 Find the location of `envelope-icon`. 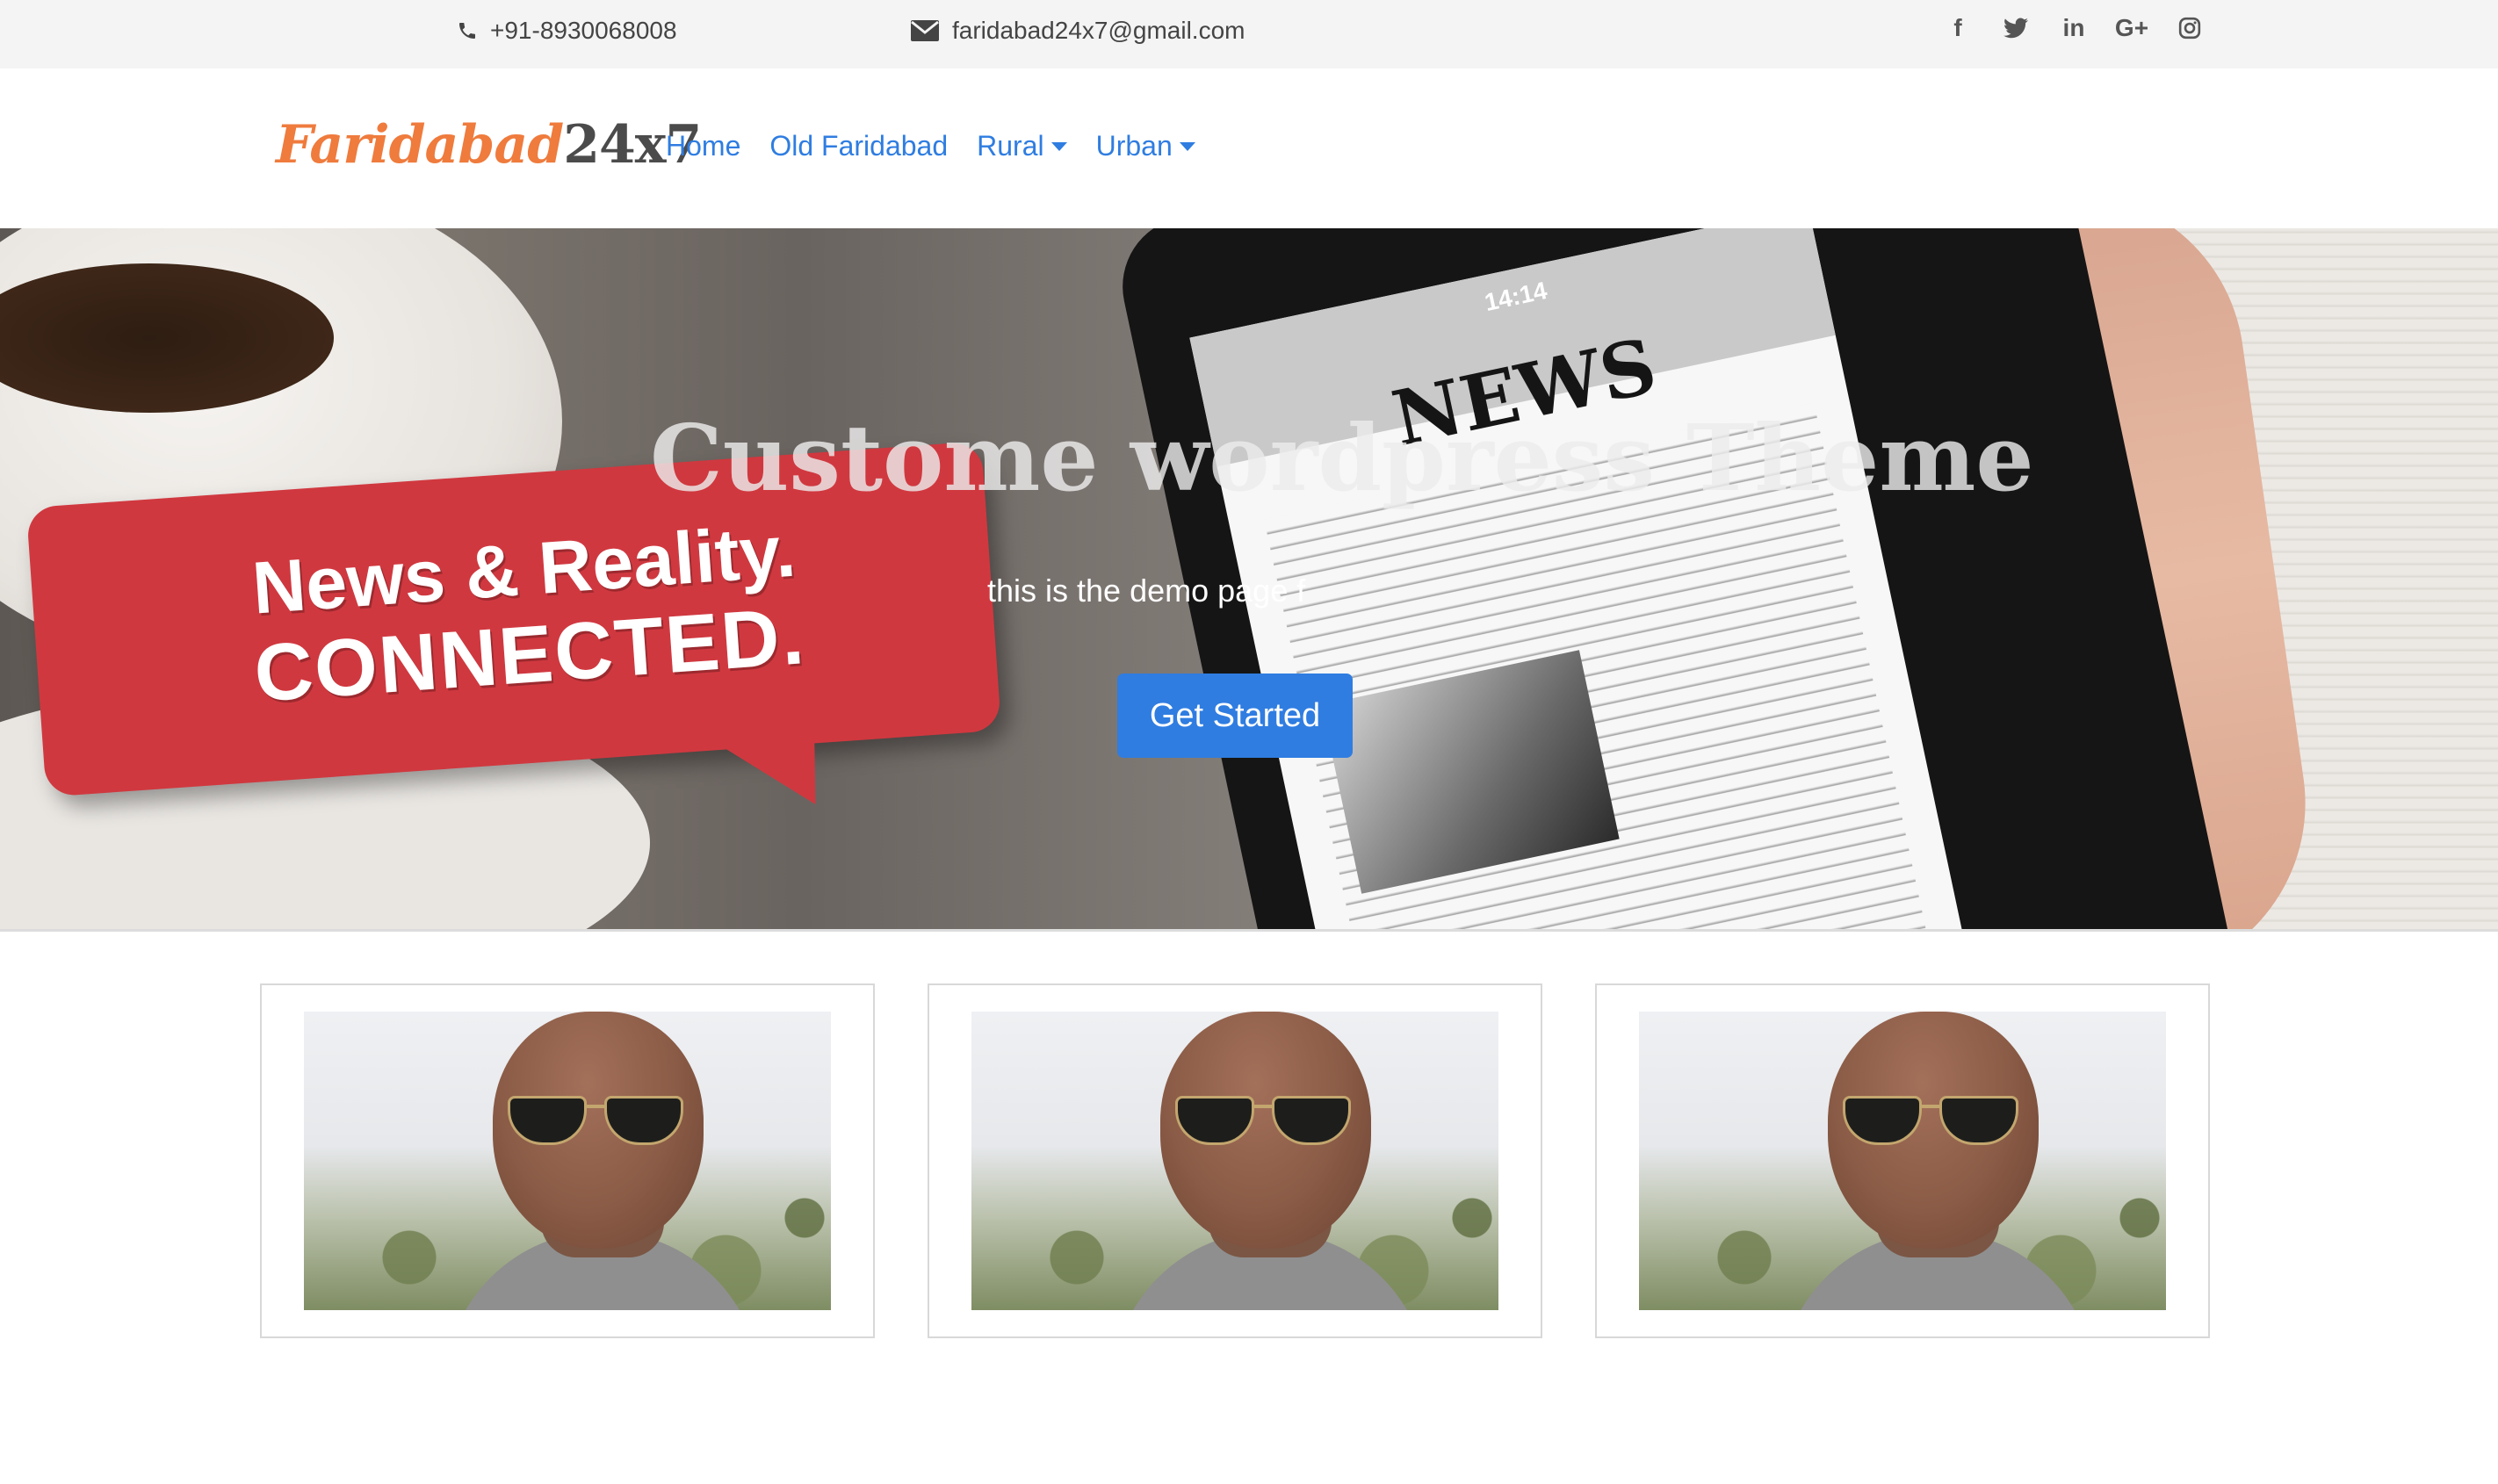

envelope-icon is located at coordinates (925, 30).